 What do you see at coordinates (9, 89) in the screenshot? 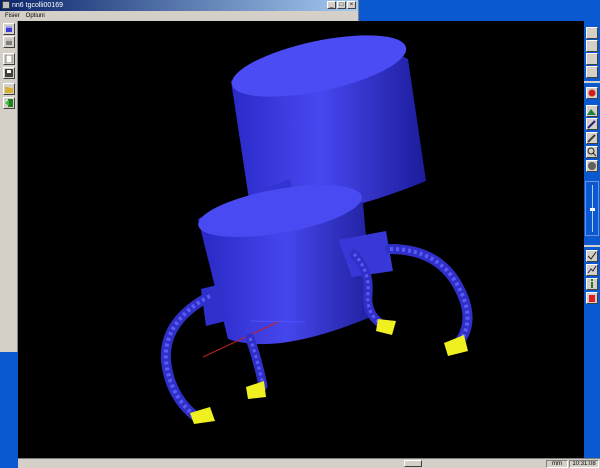
I see `open-folder-icon` at bounding box center [9, 89].